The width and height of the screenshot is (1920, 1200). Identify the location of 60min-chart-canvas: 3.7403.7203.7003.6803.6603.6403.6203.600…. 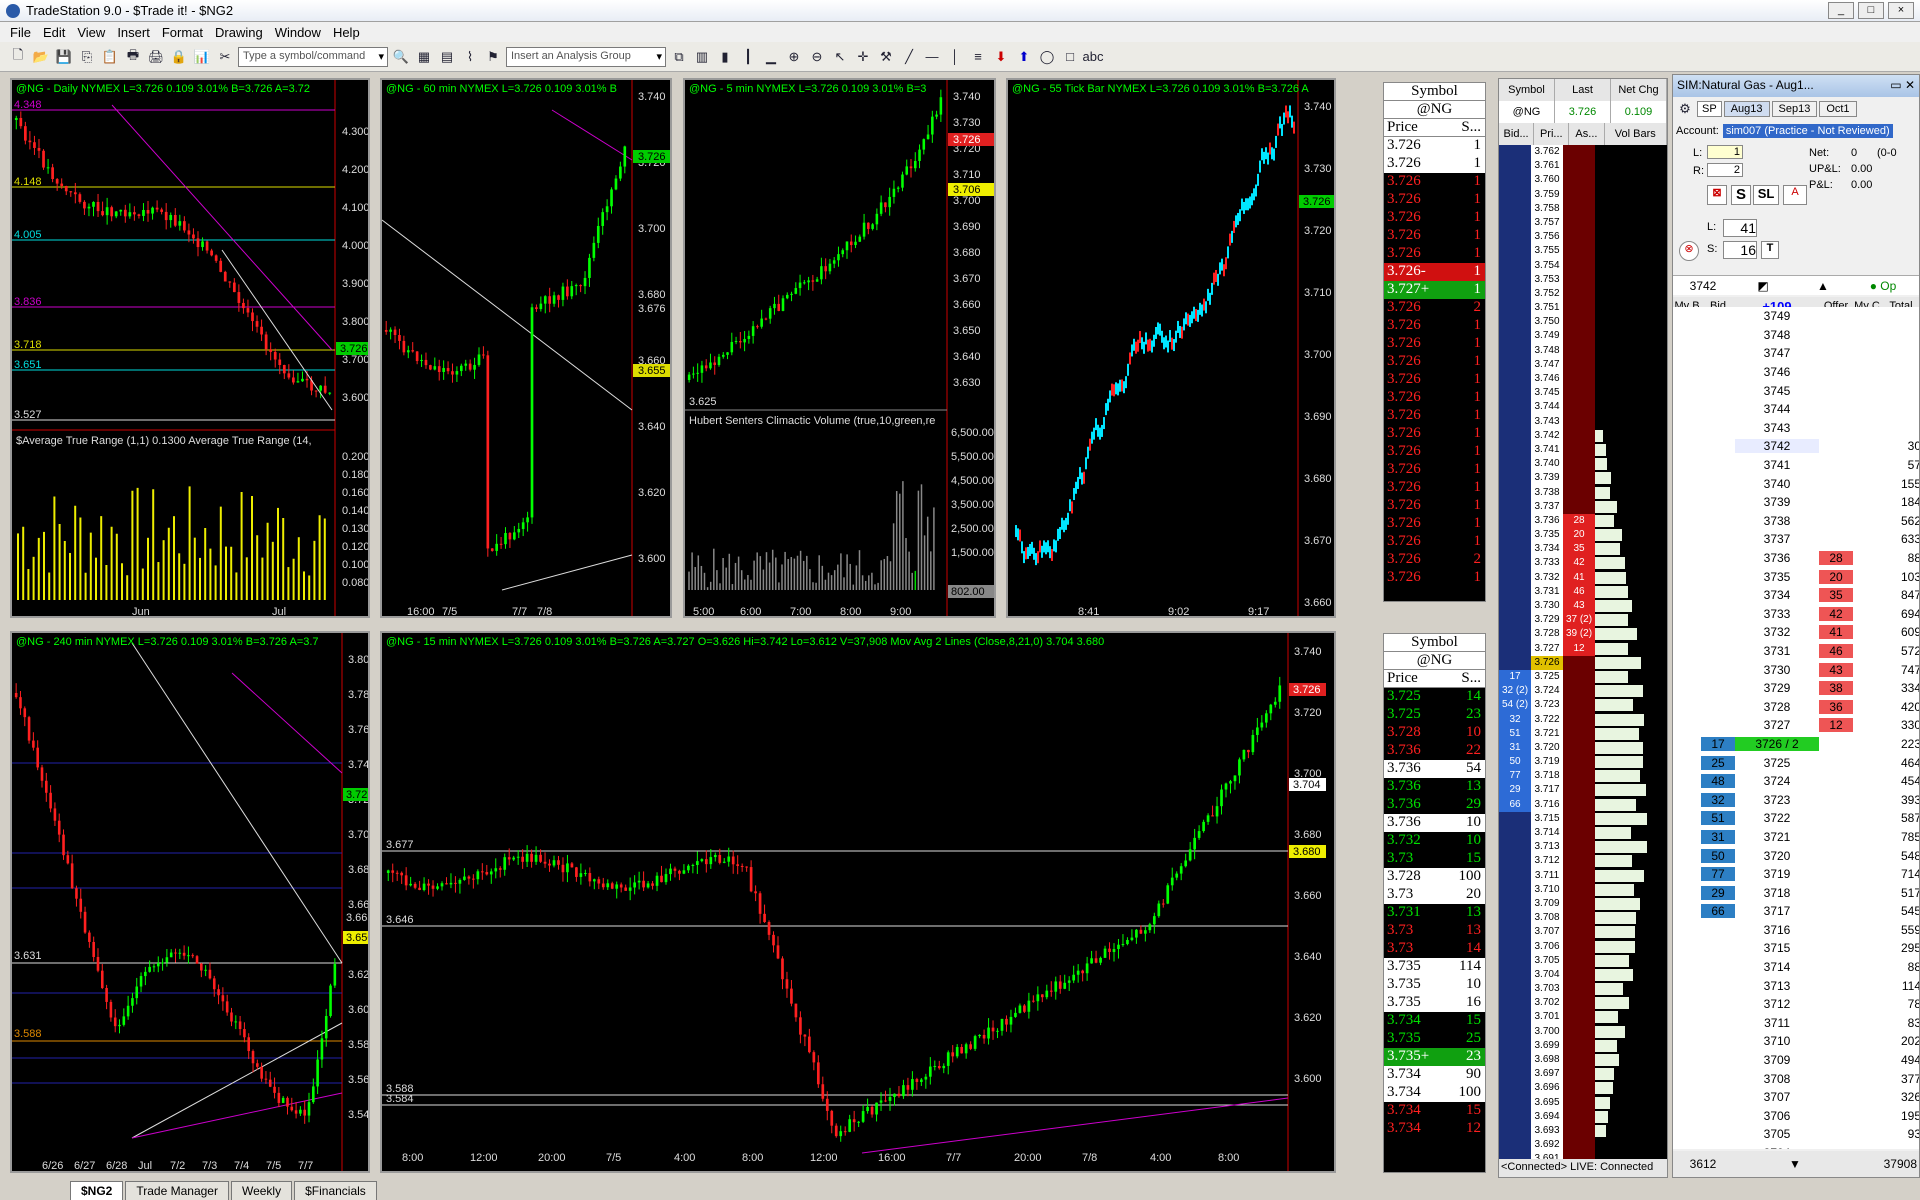
(527, 349).